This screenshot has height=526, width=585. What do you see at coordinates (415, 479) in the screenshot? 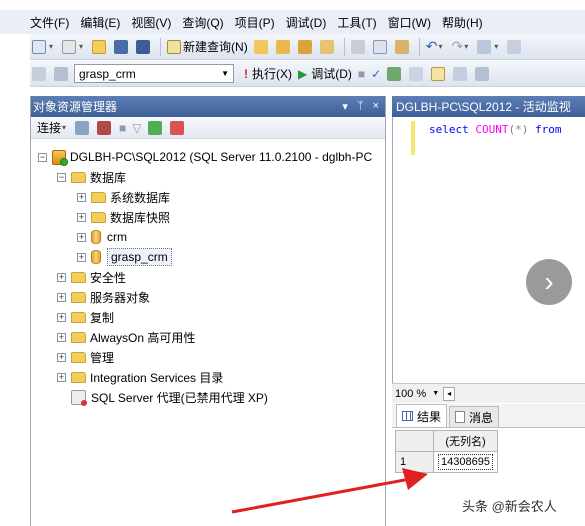
I see `arrow-head` at bounding box center [415, 479].